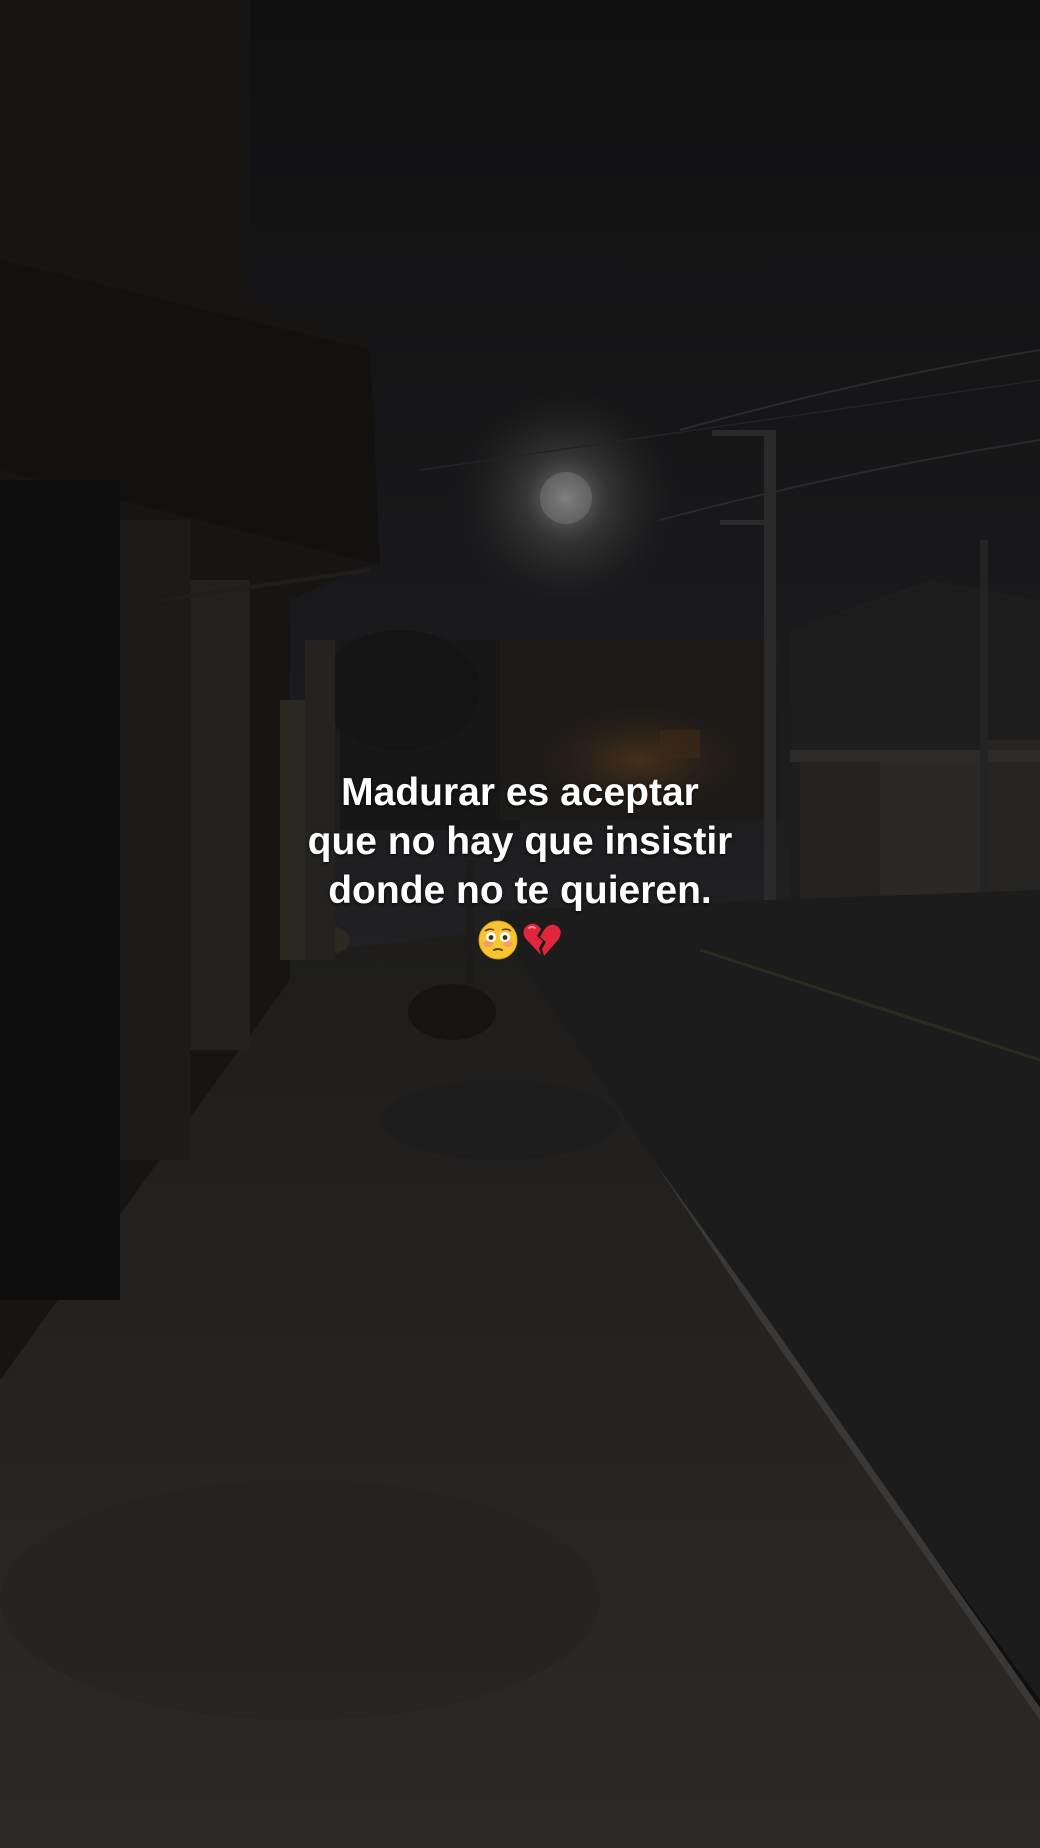  What do you see at coordinates (520, 841) in the screenshot?
I see `caption-line-2: que no hay que insistir` at bounding box center [520, 841].